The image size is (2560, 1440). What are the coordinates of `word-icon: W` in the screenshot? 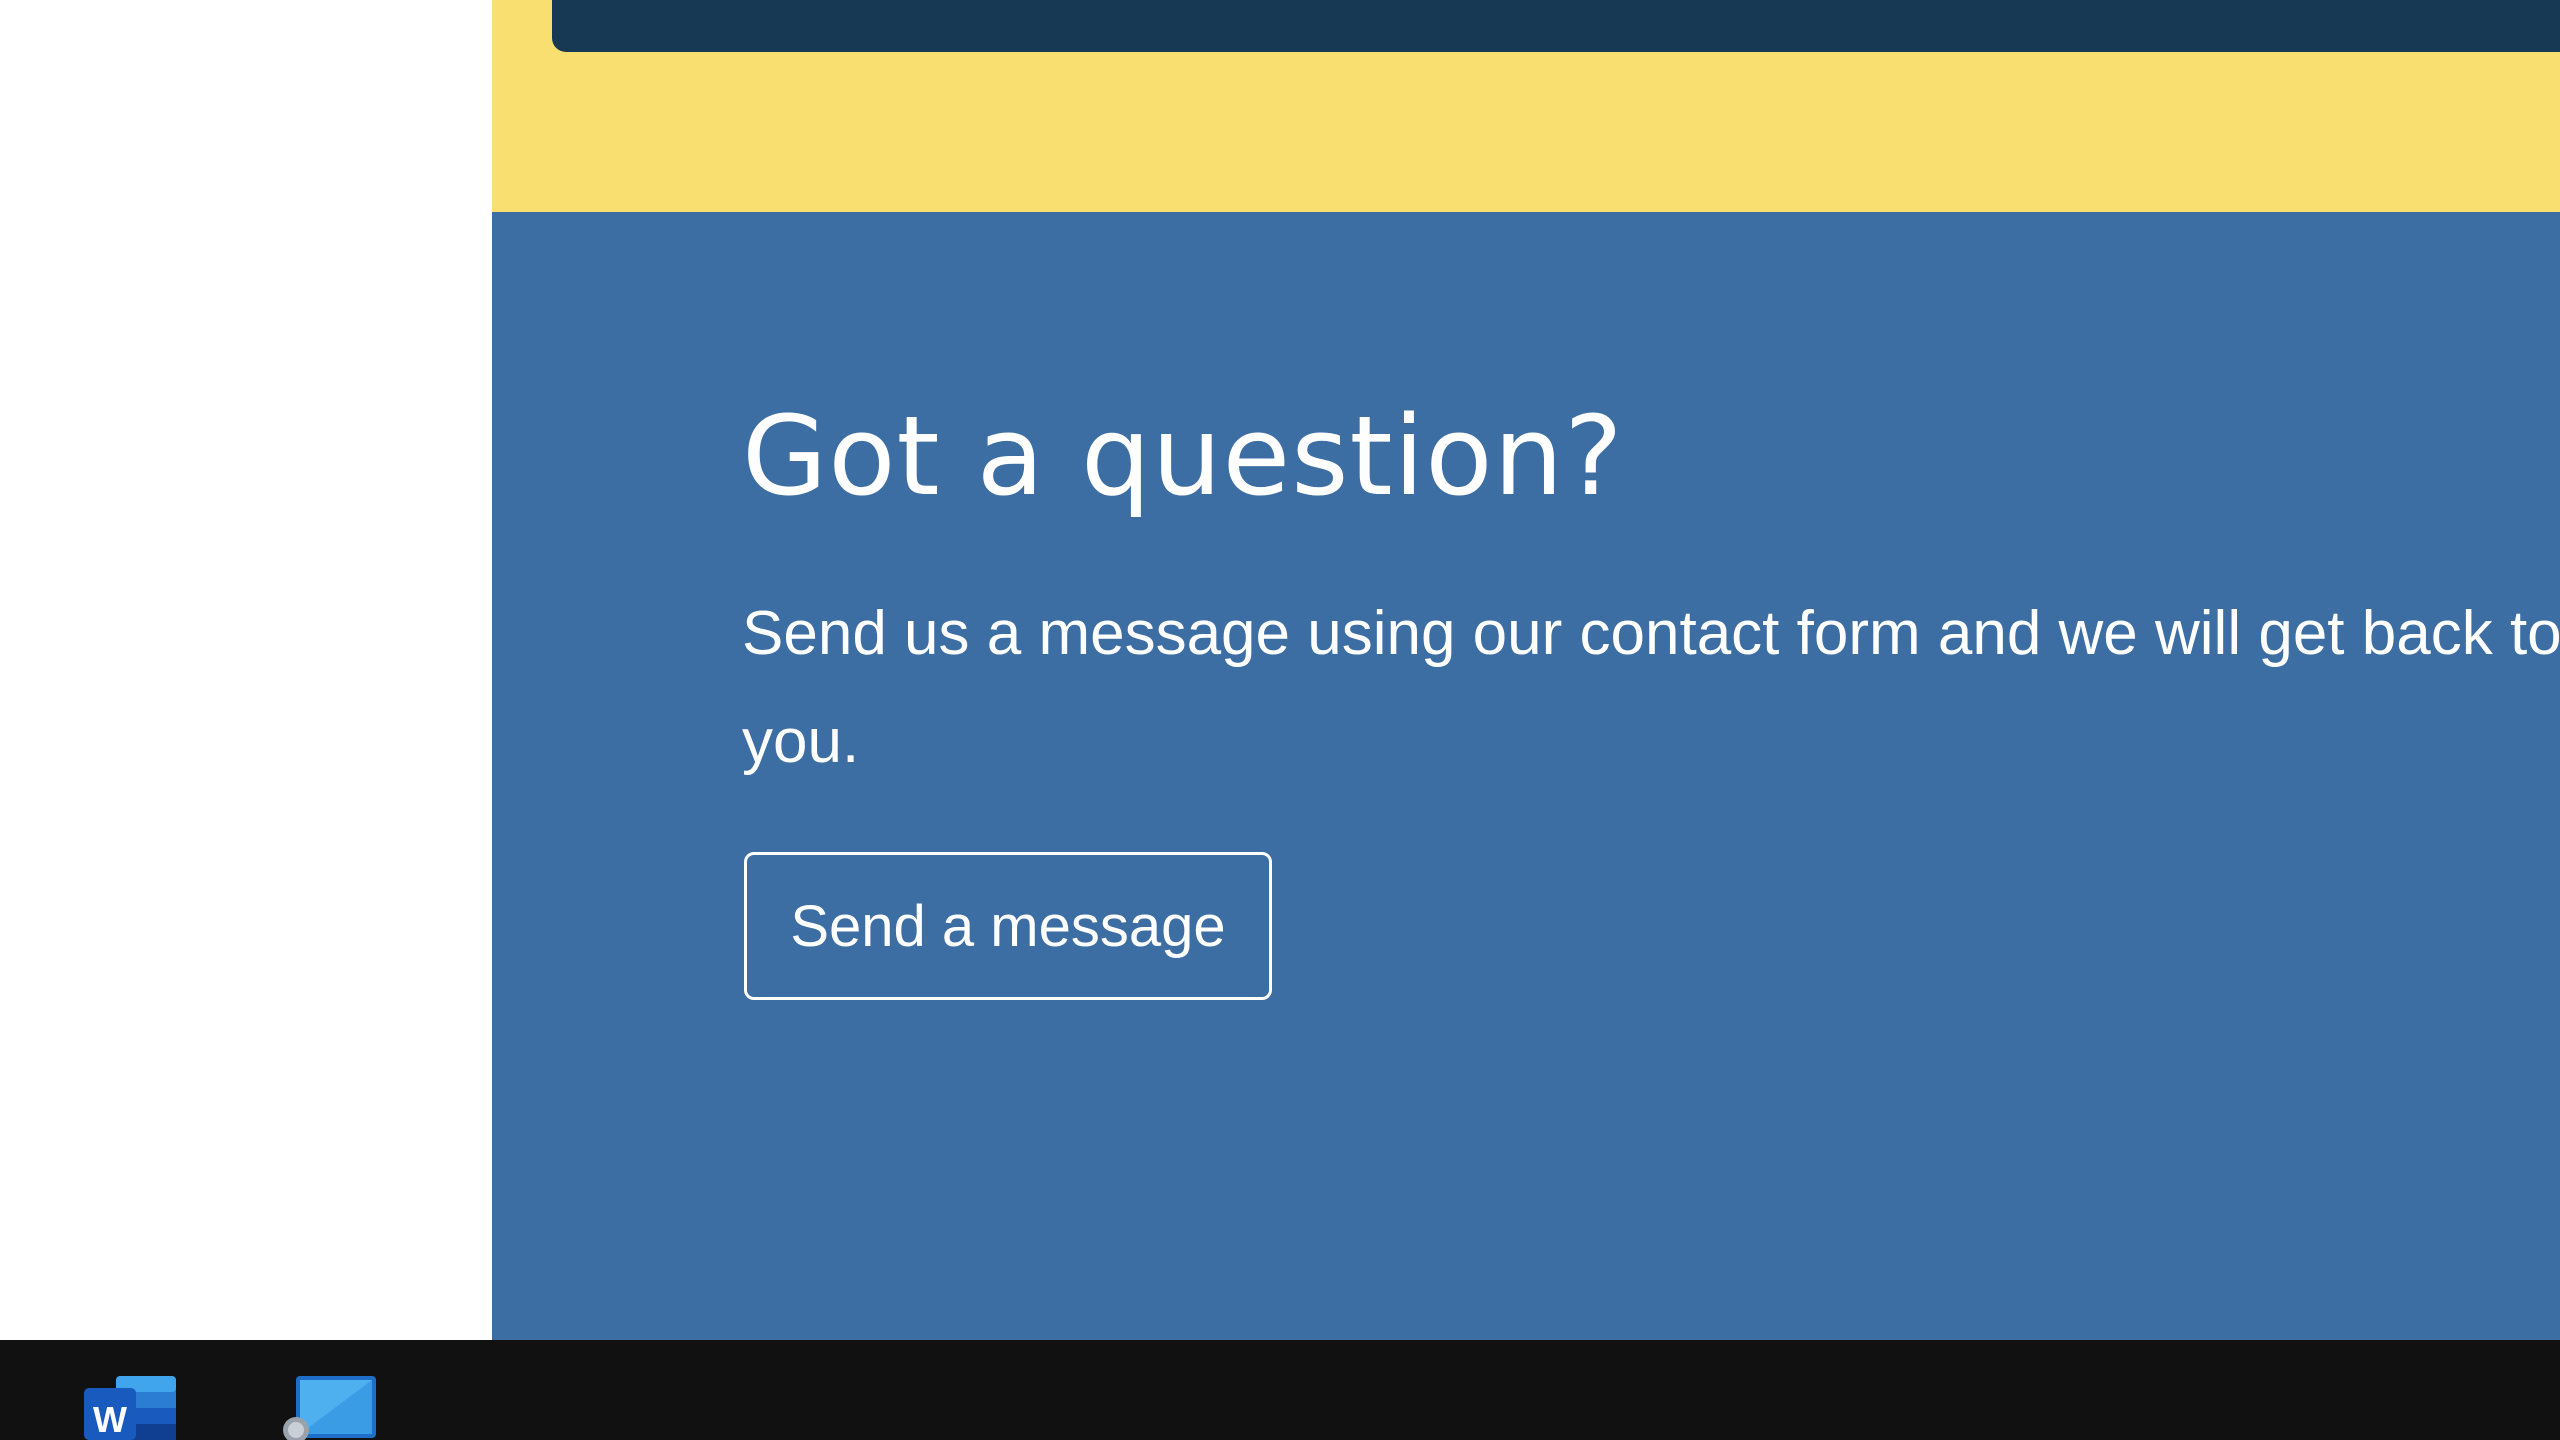 It's located at (132, 1406).